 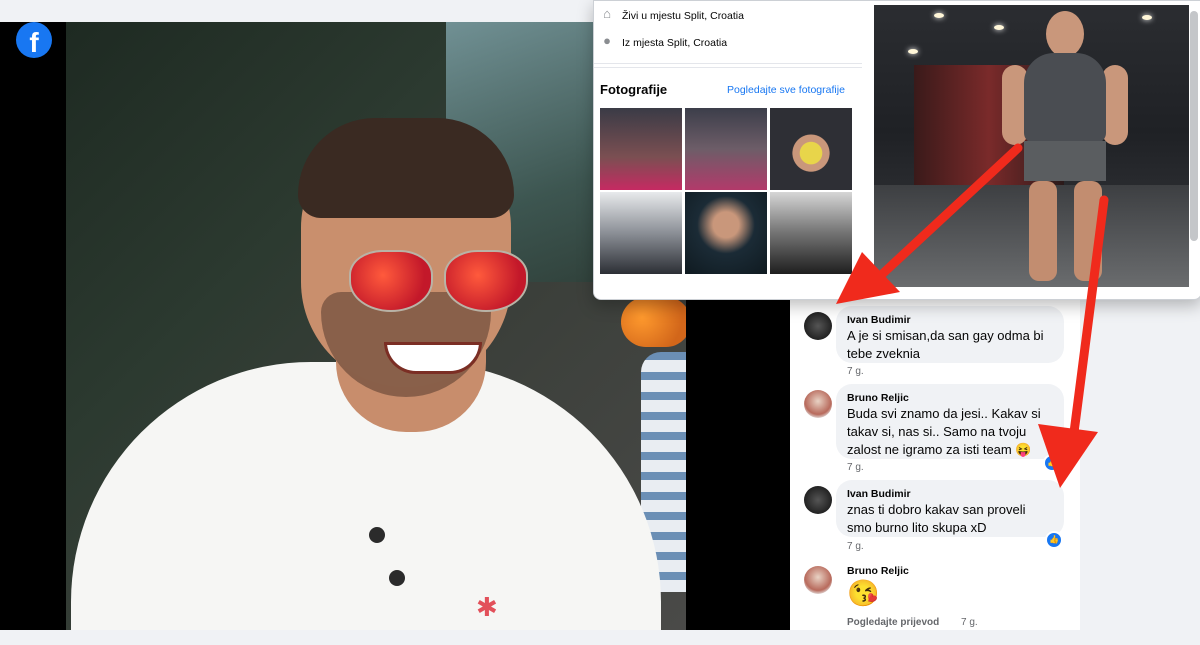 I want to click on from-text: Iz mjesta Split, Croatia, so click(x=674, y=43).